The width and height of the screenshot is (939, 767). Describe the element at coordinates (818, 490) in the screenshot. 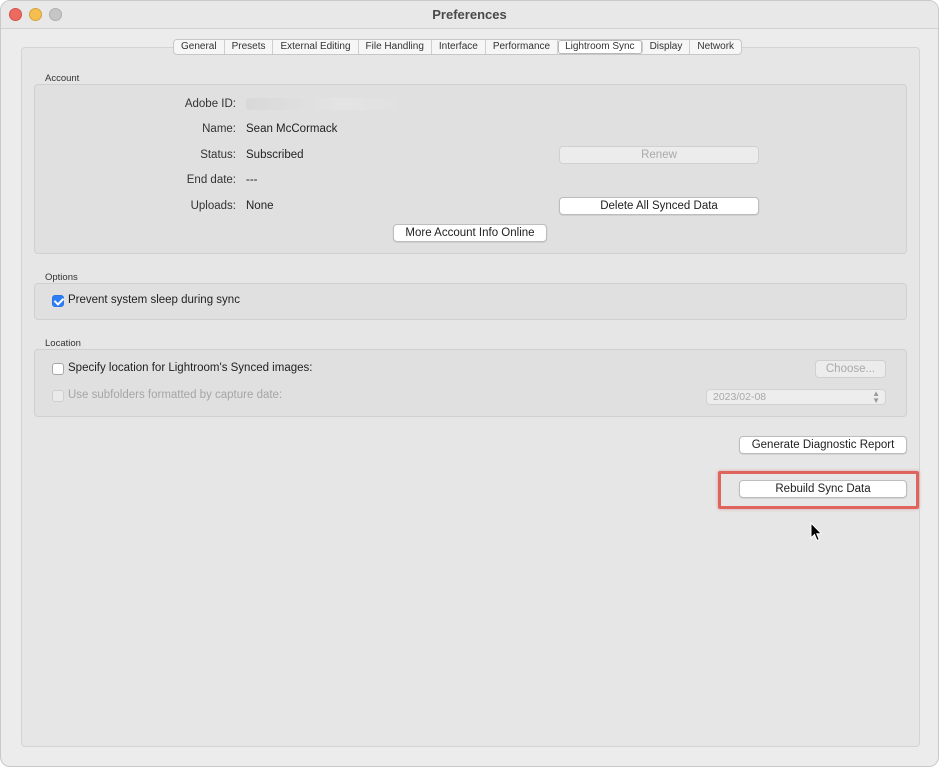

I see `rebuild-highlight-box` at that location.